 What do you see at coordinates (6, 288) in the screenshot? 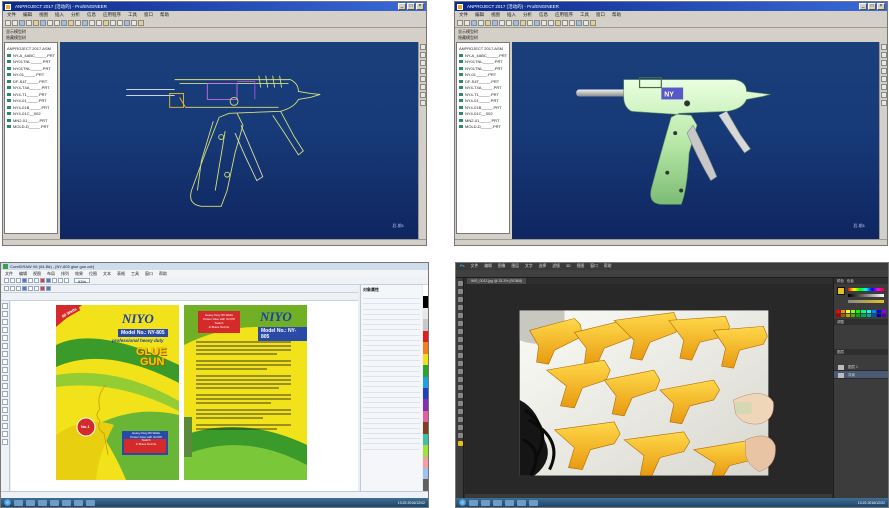
I see `page-size-icon` at bounding box center [6, 288].